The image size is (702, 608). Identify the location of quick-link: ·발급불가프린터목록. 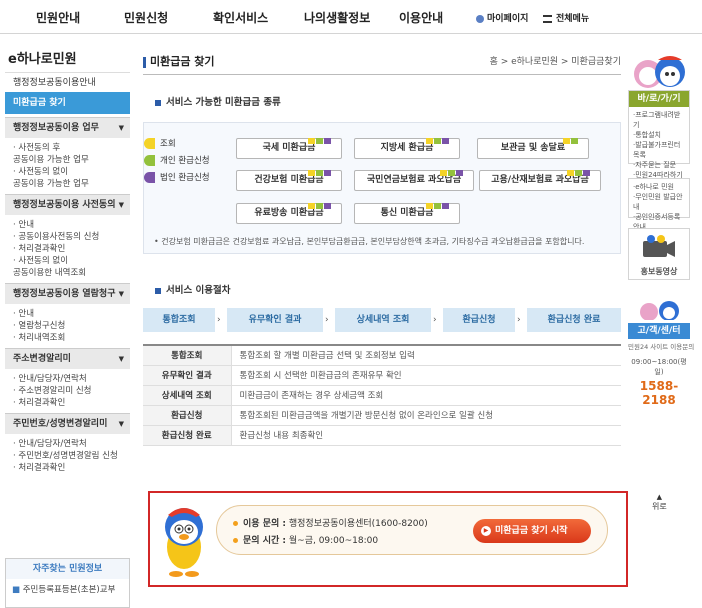
(659, 150).